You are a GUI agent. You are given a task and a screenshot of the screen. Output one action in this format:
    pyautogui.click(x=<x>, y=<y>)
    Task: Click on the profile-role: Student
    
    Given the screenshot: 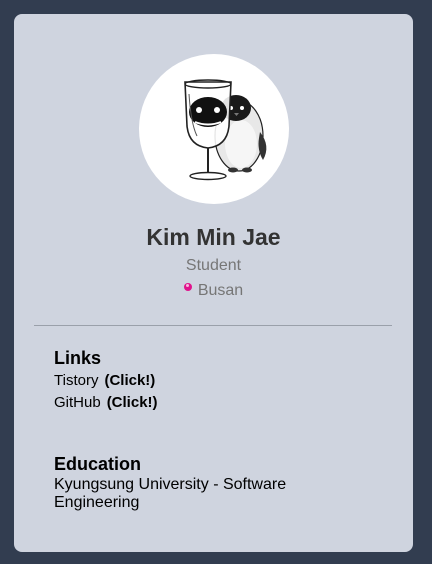 What is the action you would take?
    pyautogui.click(x=213, y=265)
    